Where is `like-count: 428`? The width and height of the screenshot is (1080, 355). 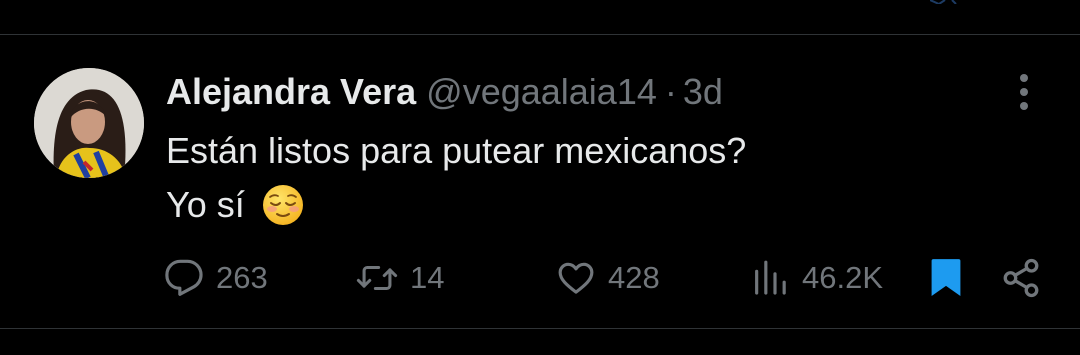 like-count: 428 is located at coordinates (634, 277).